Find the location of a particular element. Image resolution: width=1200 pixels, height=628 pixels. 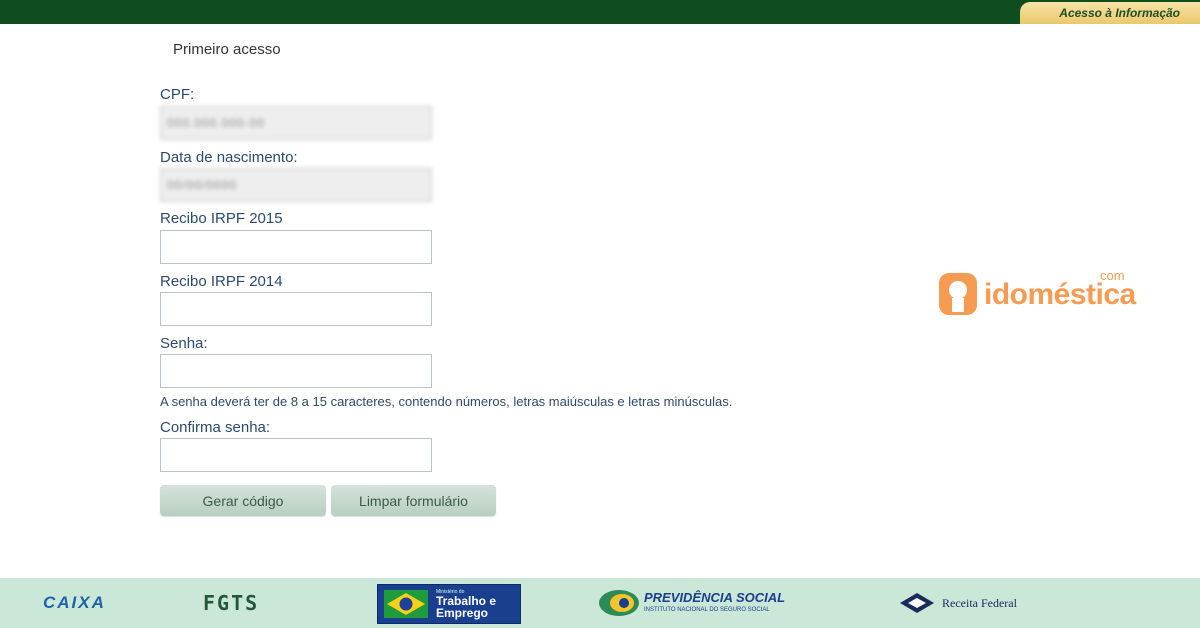

irpf-2015-input is located at coordinates (296, 247).